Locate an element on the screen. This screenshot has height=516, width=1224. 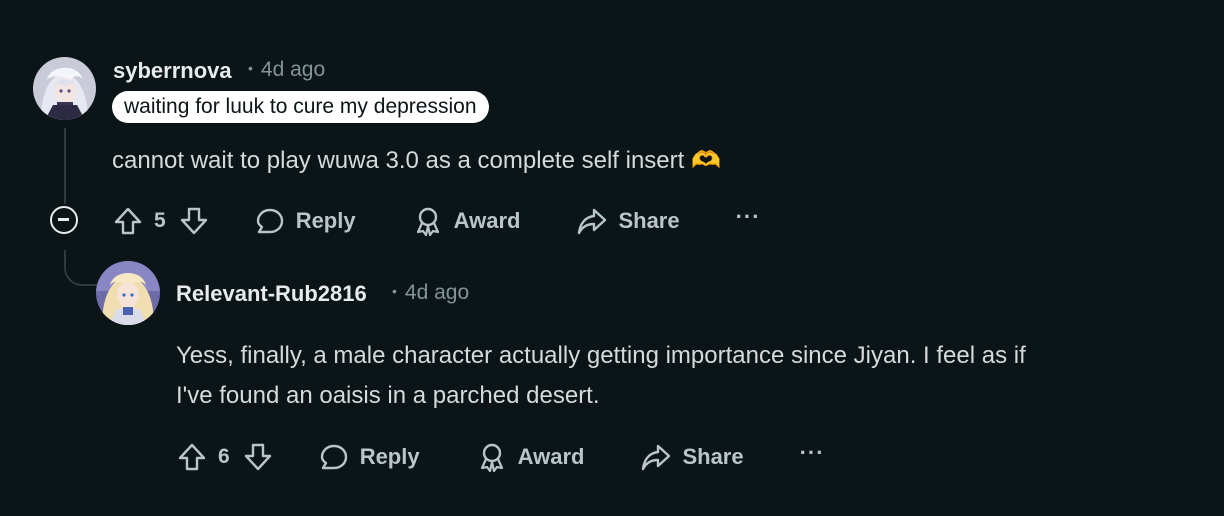
action-bar: 6 Reply Award Share ··· is located at coordinates (500, 457).